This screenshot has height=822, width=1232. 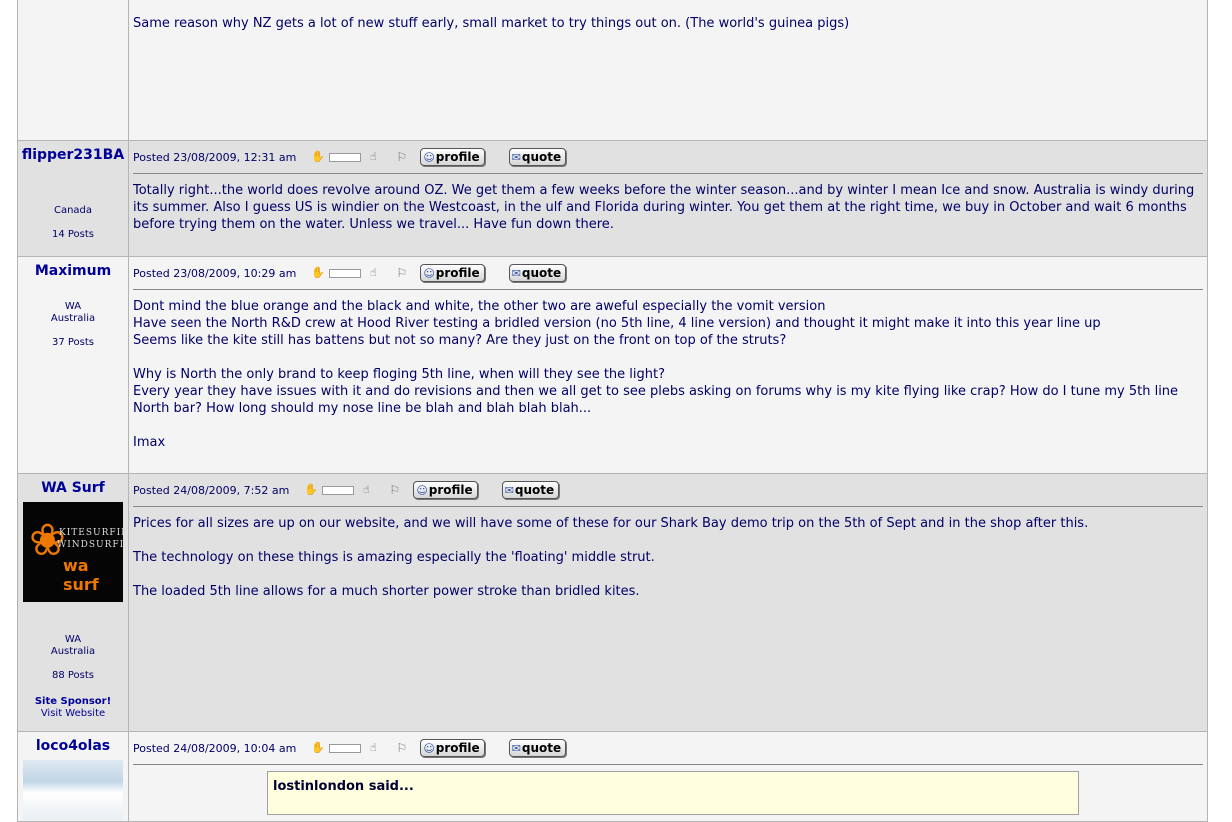 What do you see at coordinates (215, 748) in the screenshot?
I see `post-timestamp: Posted 24/08/2009, 10:04 am` at bounding box center [215, 748].